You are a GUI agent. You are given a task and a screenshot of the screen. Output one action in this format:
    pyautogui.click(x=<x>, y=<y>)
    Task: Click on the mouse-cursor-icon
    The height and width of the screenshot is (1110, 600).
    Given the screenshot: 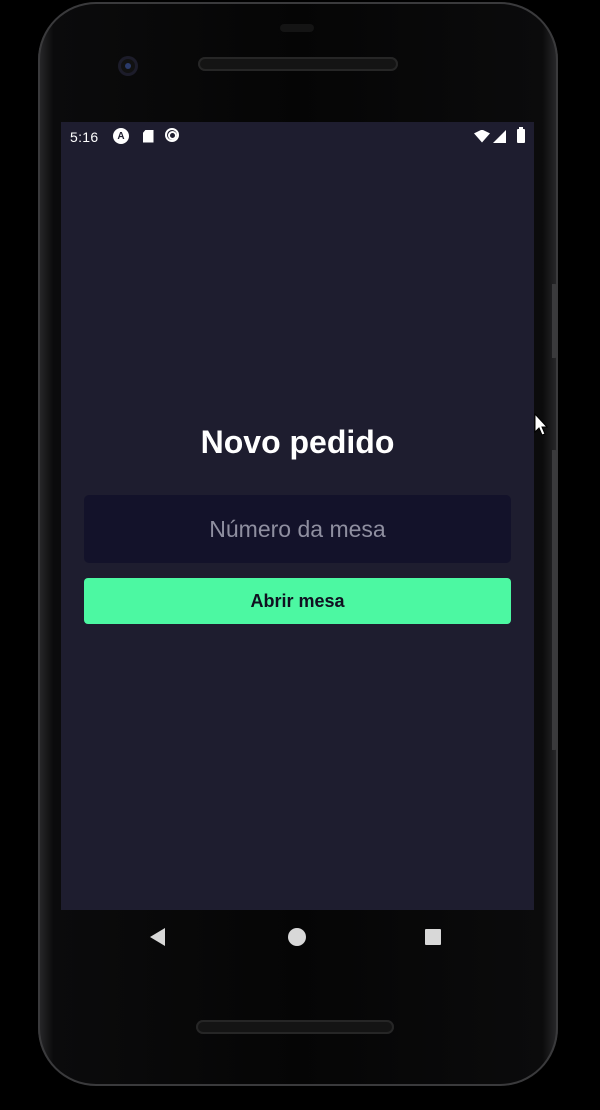 What is the action you would take?
    pyautogui.click(x=541, y=424)
    